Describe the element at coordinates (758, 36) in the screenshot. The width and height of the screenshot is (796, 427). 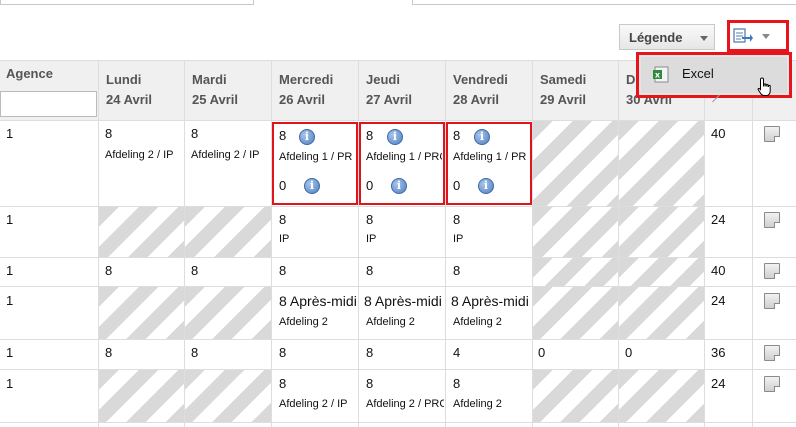
I see `export-button` at that location.